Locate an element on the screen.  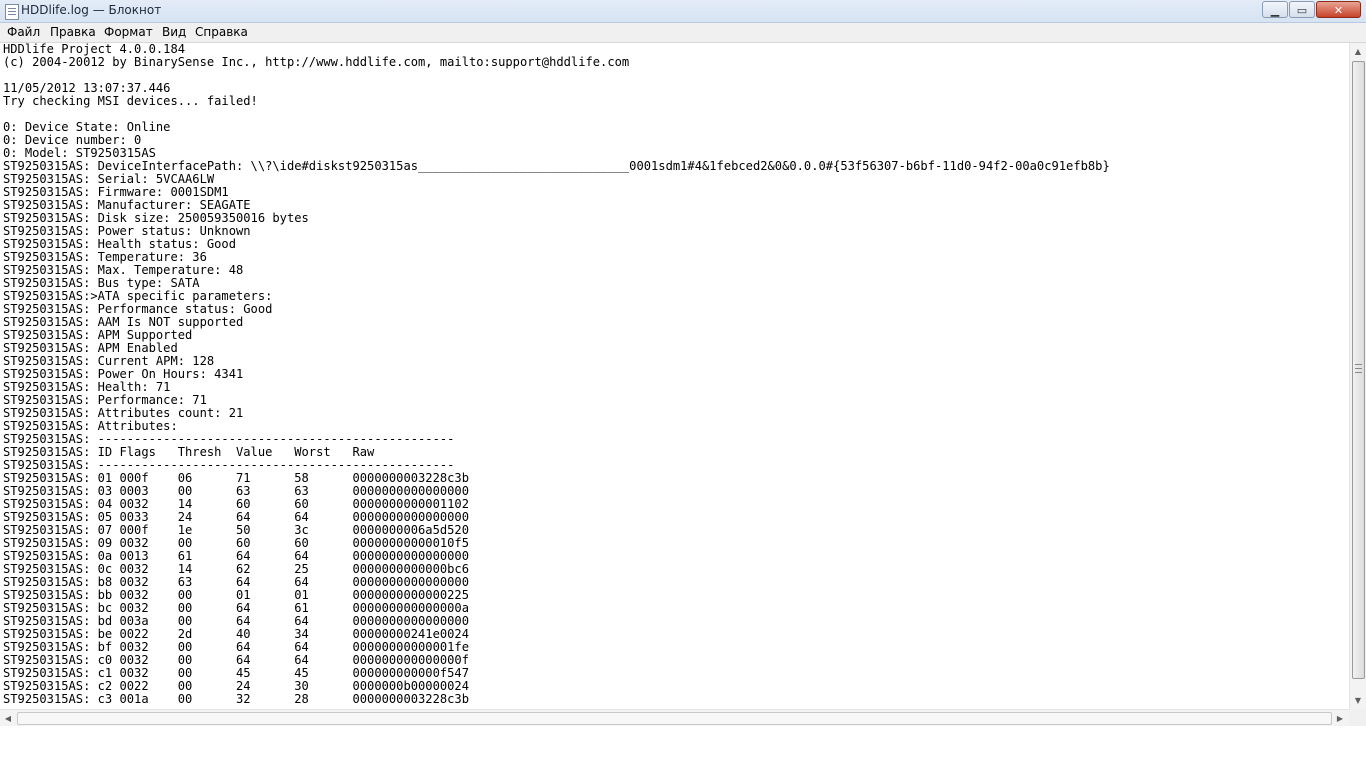
text-line: ST9250315AS: Health status: Good is located at coordinates (119, 244).